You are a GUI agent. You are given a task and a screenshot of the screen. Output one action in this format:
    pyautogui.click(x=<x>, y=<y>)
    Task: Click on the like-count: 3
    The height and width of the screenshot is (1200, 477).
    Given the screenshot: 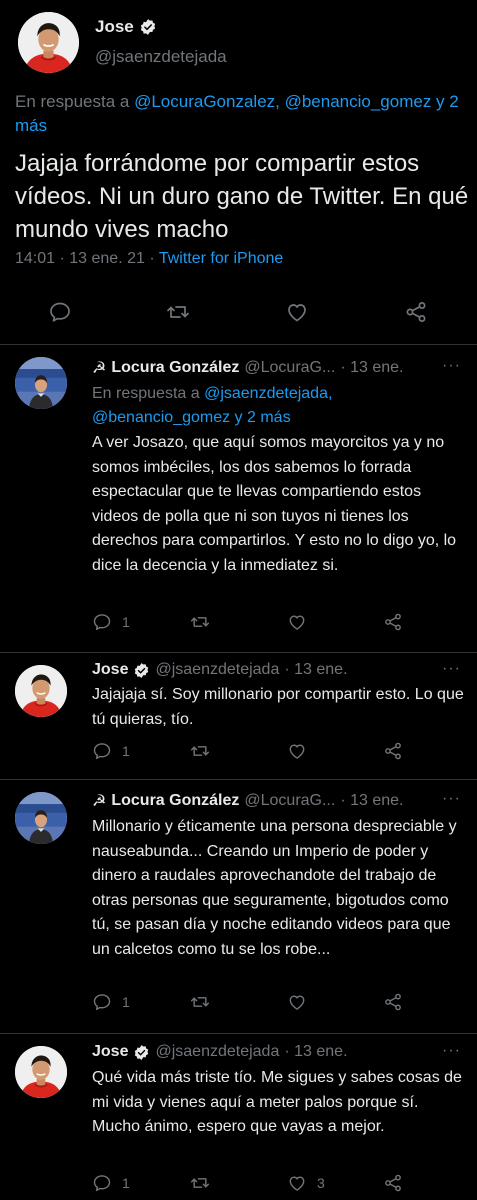 What is the action you would take?
    pyautogui.click(x=321, y=1183)
    